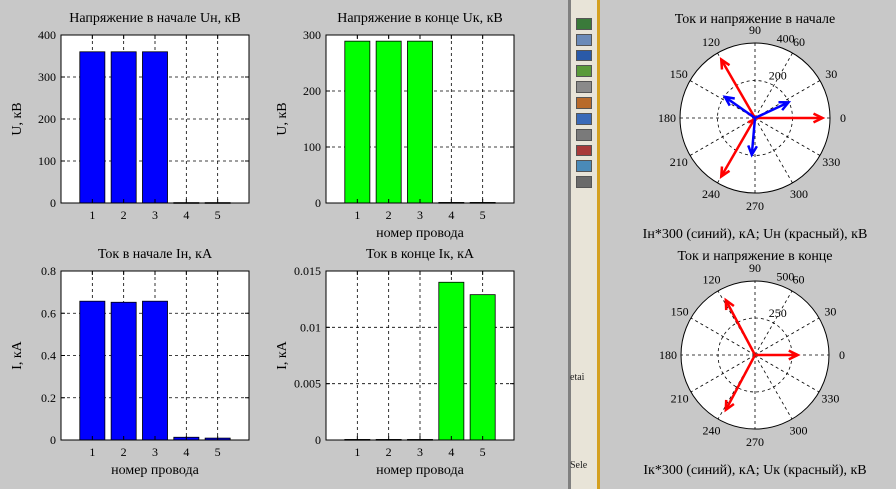 This screenshot has width=896, height=489. What do you see at coordinates (48, 271) in the screenshot?
I see `y-tick-label: 0.8` at bounding box center [48, 271].